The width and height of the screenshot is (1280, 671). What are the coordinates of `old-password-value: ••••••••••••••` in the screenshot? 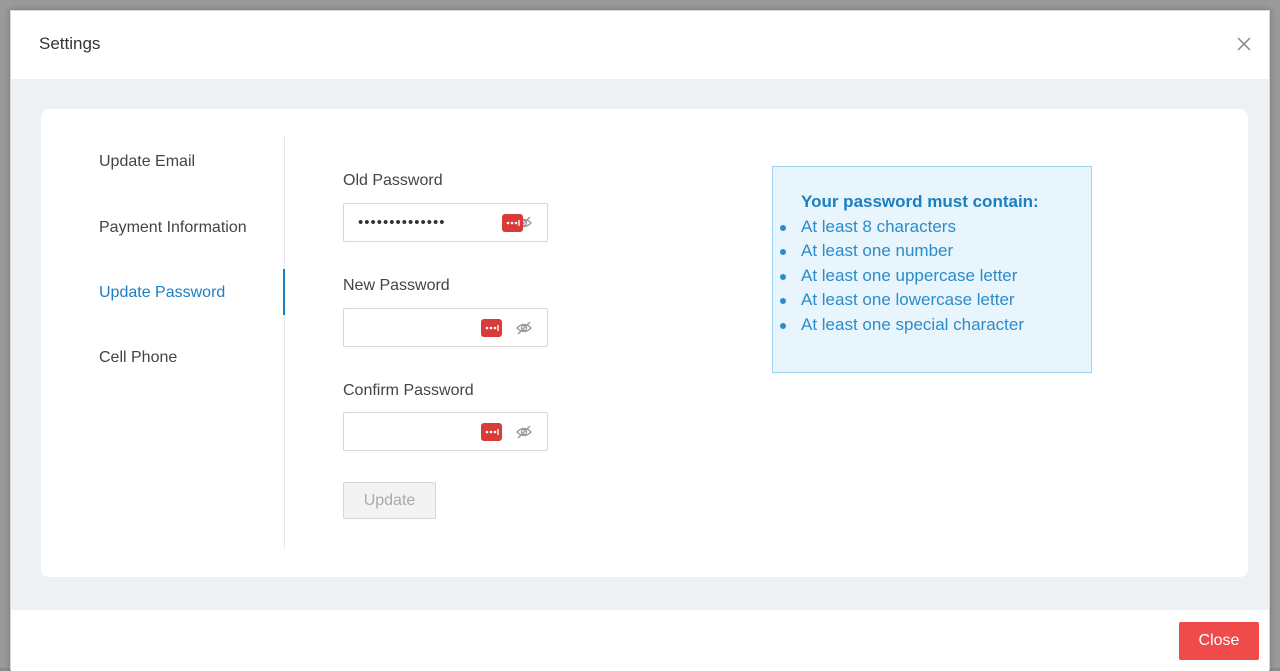 It's located at (402, 222).